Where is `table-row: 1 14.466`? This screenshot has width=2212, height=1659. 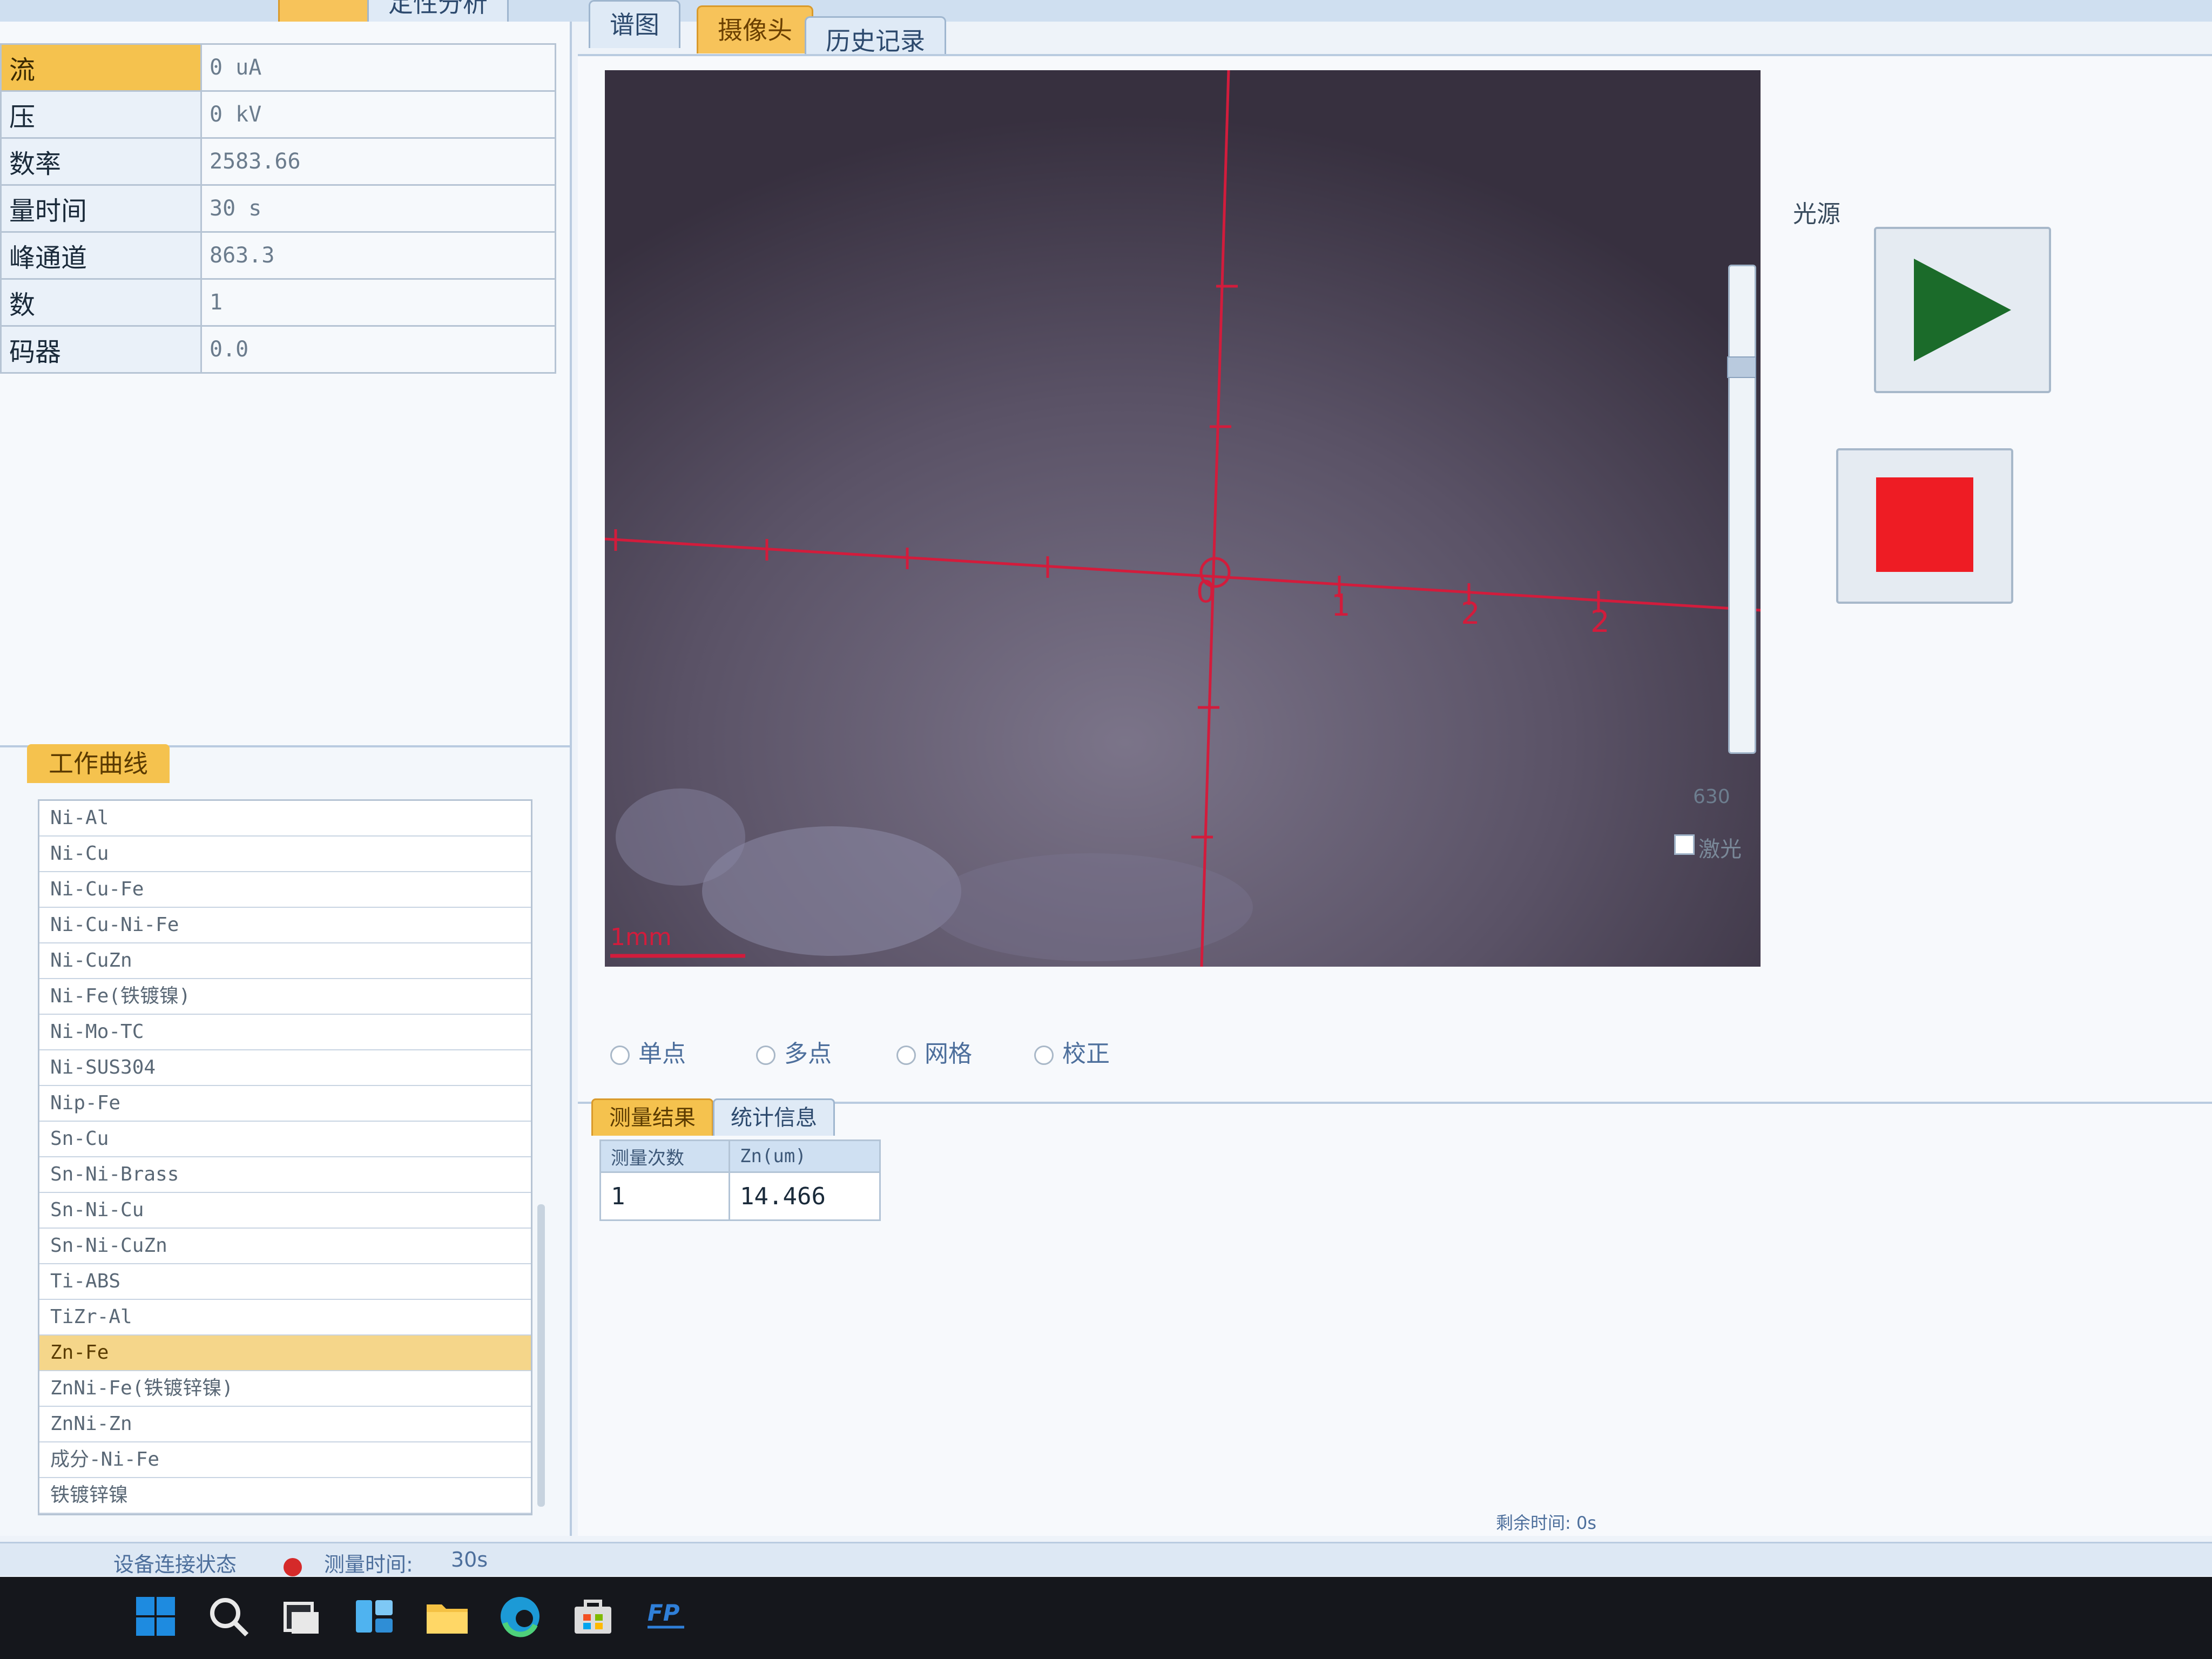 table-row: 1 14.466 is located at coordinates (740, 1196).